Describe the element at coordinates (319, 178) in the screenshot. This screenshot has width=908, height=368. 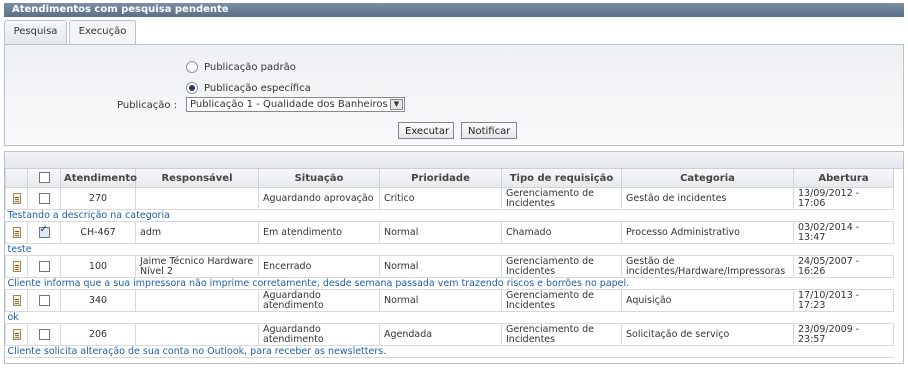
I see `header-situacao: Situação` at that location.